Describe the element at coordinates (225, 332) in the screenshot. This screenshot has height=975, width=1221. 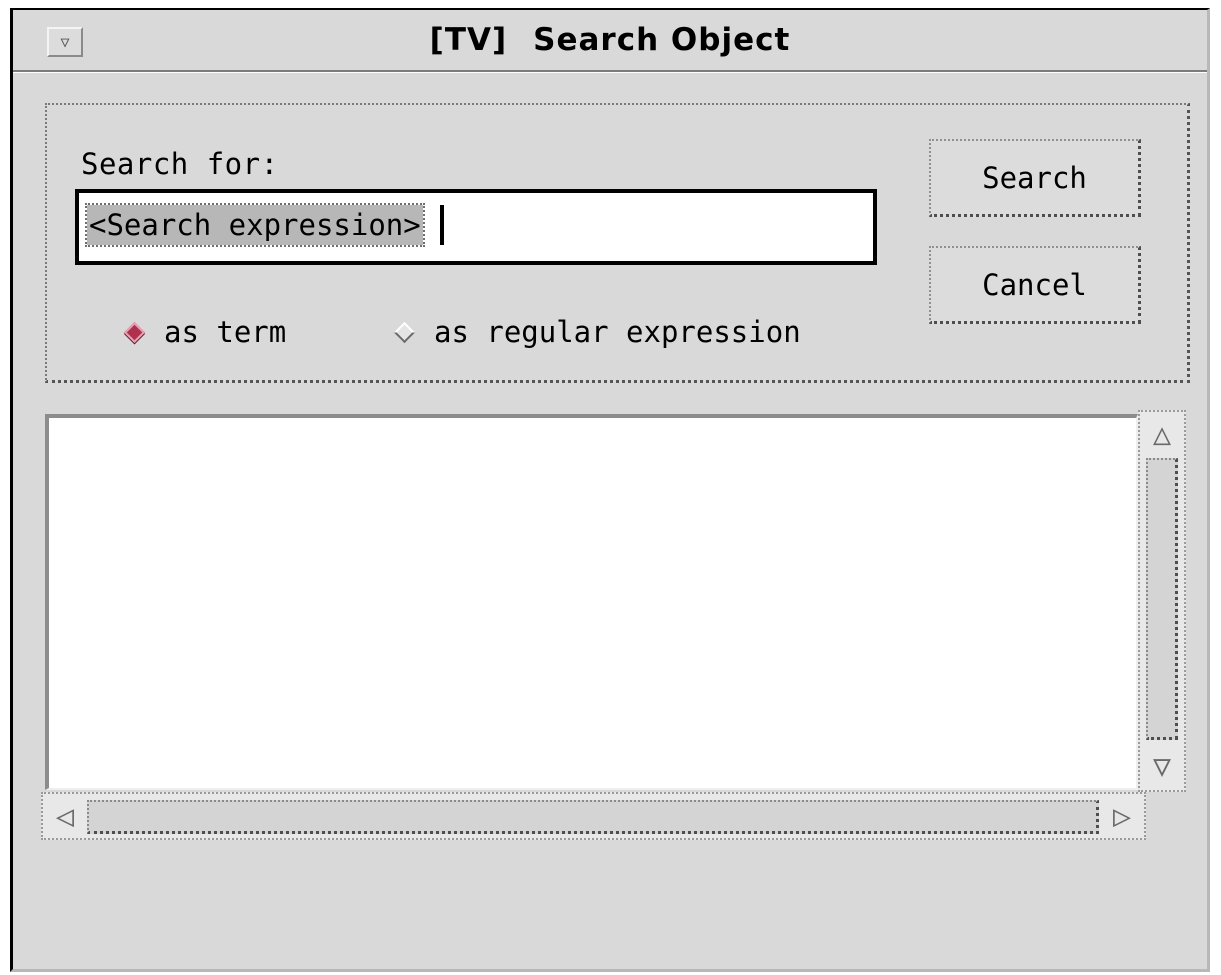
I see `radio-as-term-label: as term` at that location.